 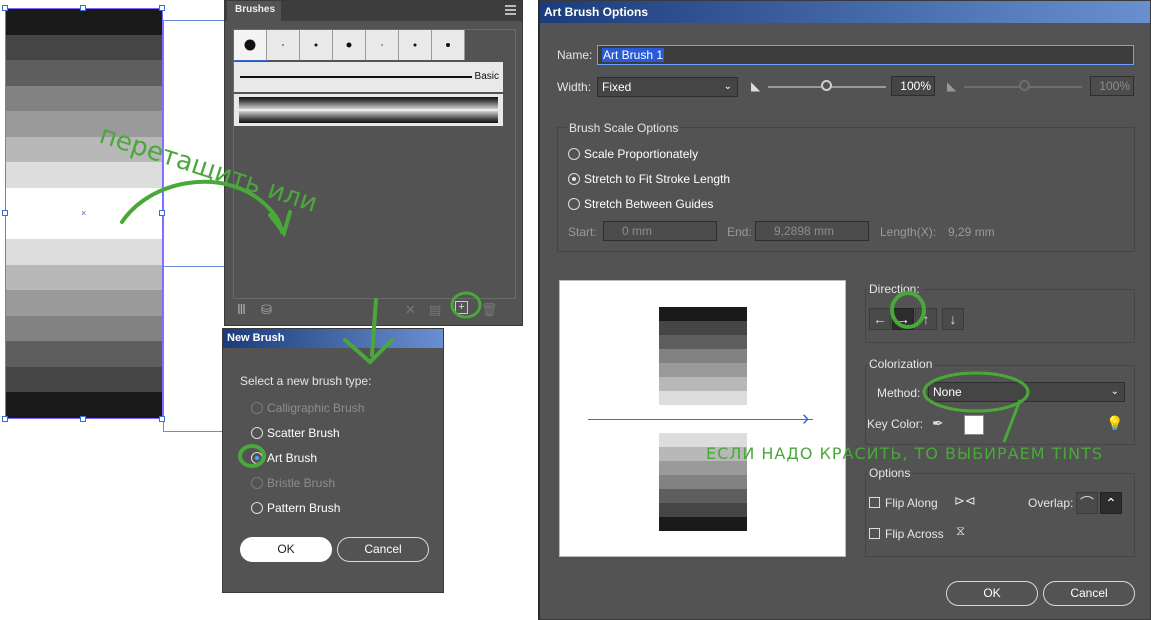 What do you see at coordinates (374, 327) in the screenshot?
I see `annotation-down-arrow` at bounding box center [374, 327].